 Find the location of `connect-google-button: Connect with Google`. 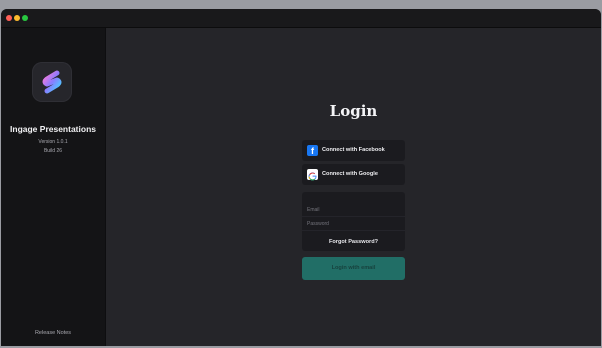

connect-google-button: Connect with Google is located at coordinates (353, 174).